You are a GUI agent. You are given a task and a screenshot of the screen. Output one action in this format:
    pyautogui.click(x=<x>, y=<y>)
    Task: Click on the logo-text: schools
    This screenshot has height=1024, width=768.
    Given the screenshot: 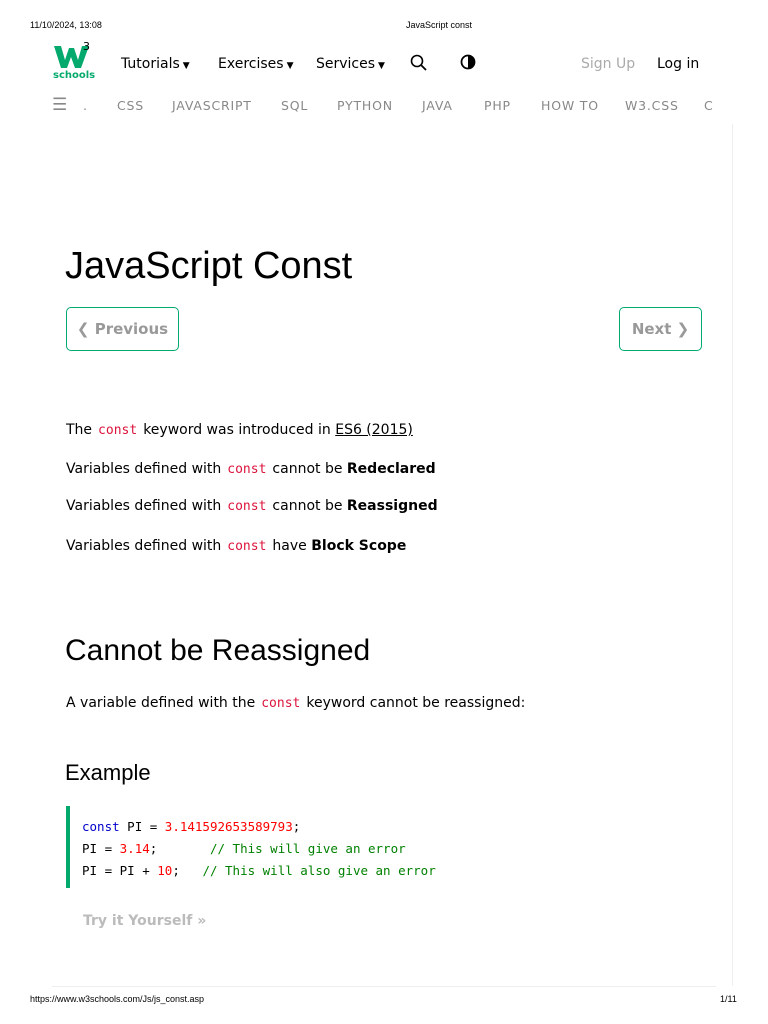 What is the action you would take?
    pyautogui.click(x=74, y=75)
    